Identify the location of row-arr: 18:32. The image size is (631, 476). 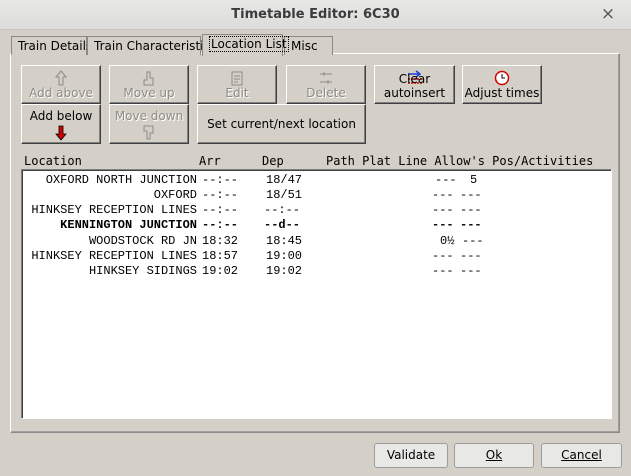
(220, 241).